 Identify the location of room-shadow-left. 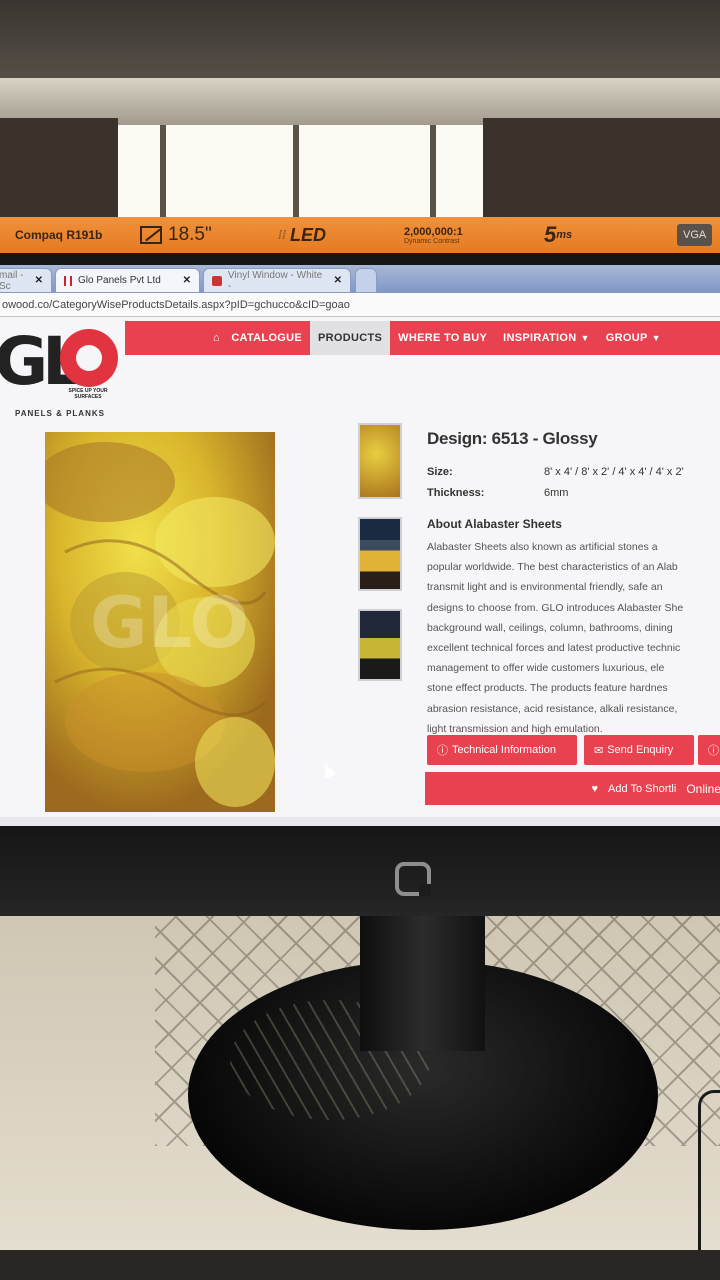
(59, 173).